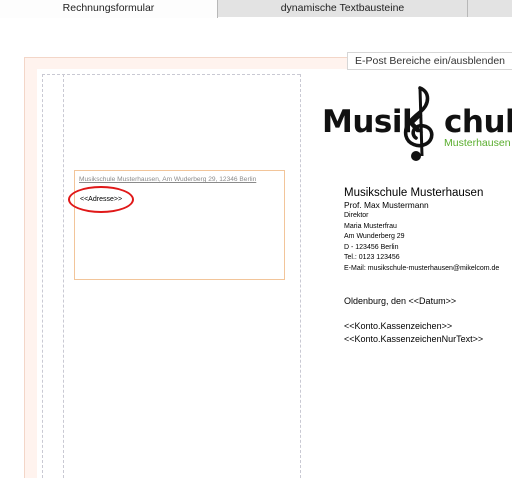 This screenshot has width=512, height=478. What do you see at coordinates (429, 61) in the screenshot?
I see `toggle-epost-areas-button: E-Post Bereiche ein/ausblenden` at bounding box center [429, 61].